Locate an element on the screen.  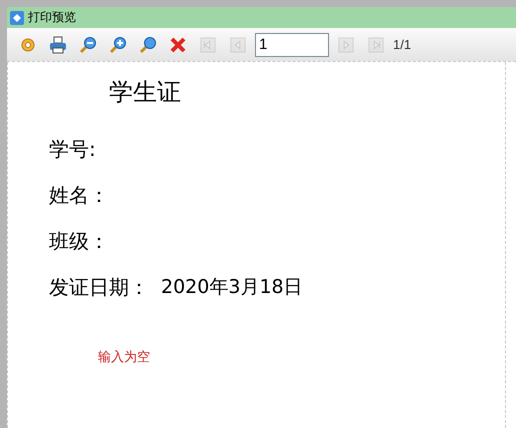
field-label: 姓名： is located at coordinates (79, 195).